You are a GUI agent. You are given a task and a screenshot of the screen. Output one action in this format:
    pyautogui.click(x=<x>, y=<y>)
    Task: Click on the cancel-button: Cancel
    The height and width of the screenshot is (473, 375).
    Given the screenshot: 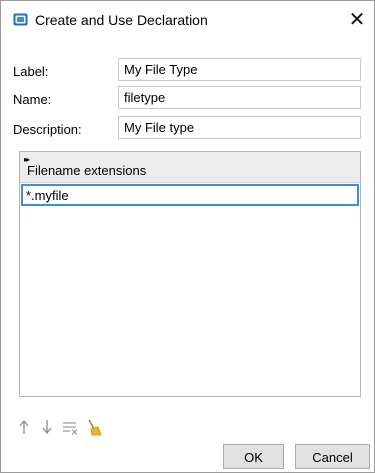 What is the action you would take?
    pyautogui.click(x=332, y=456)
    